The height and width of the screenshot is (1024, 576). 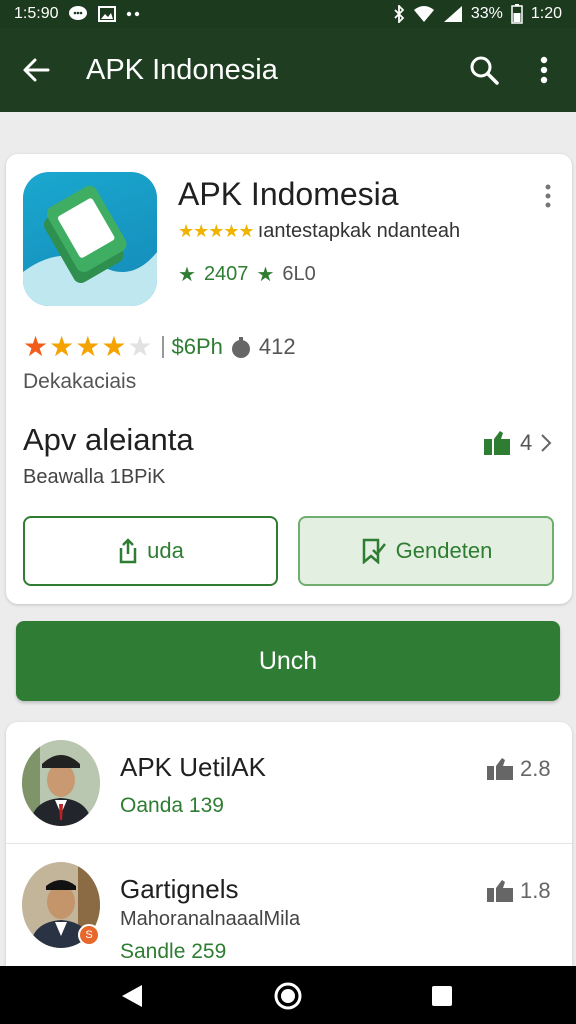 I want to click on overflow-menu-button, so click(x=544, y=70).